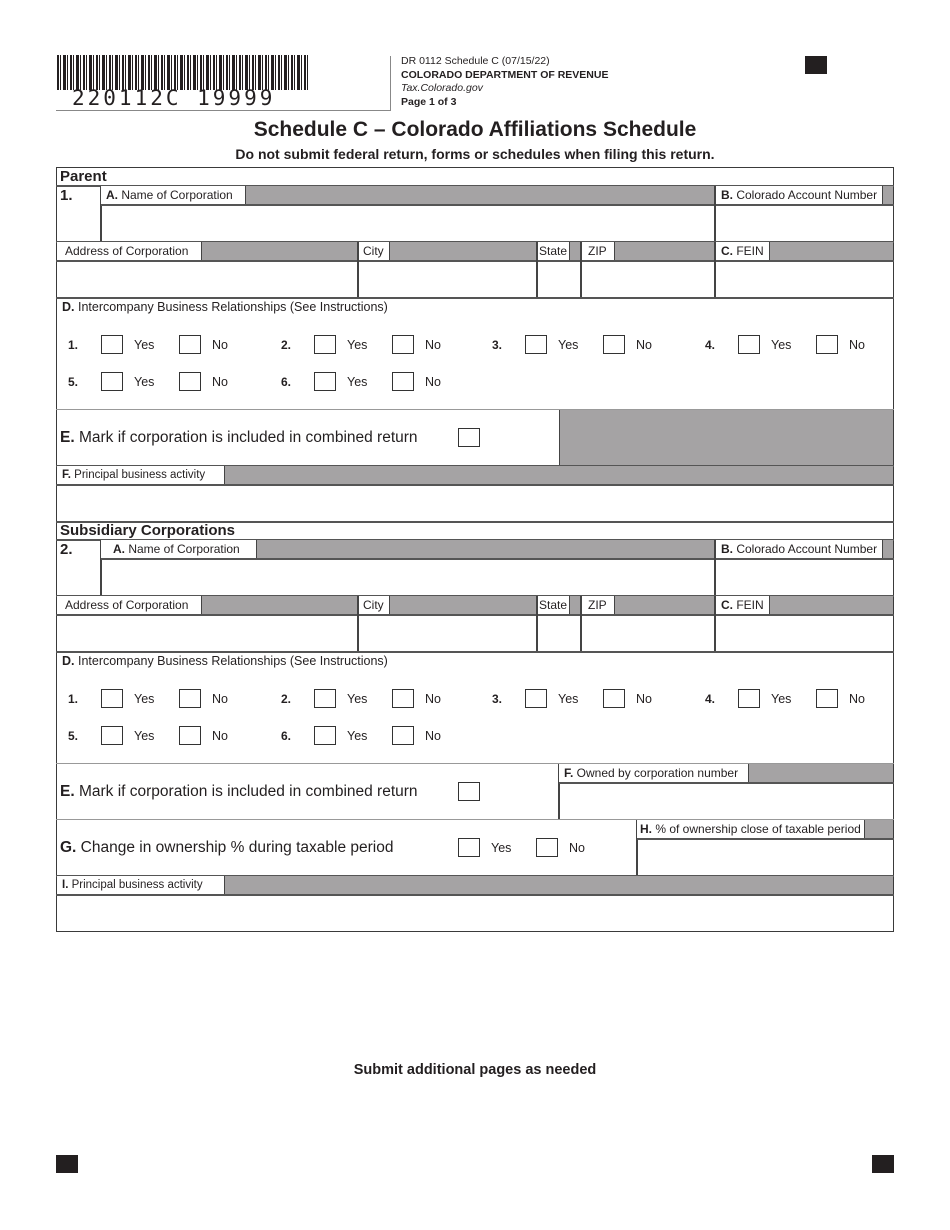 The image size is (950, 1230). I want to click on owned-by-label: F. Owned by corporation number, so click(654, 773).